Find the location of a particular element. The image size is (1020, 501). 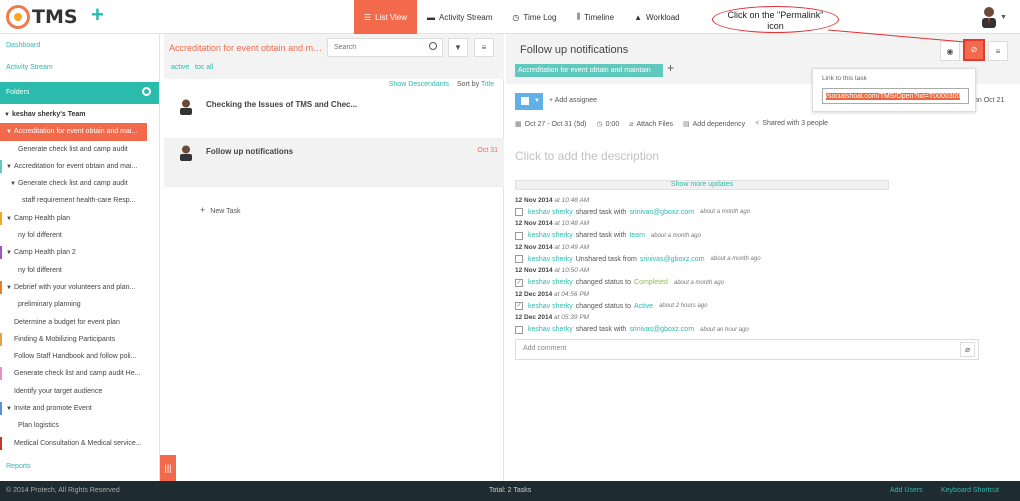

instruction-callout: Click on the "Permalink" icon is located at coordinates (775, 19).